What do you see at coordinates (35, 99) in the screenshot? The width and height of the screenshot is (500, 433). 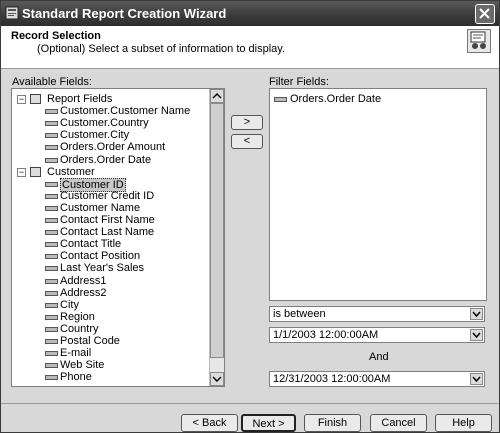 I see `report-fields-icon` at bounding box center [35, 99].